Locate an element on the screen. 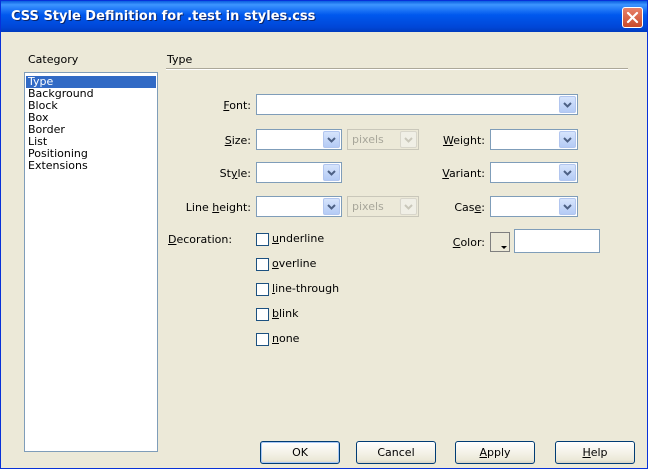 The width and height of the screenshot is (648, 469). weight-label: Weight: is located at coordinates (463, 140).